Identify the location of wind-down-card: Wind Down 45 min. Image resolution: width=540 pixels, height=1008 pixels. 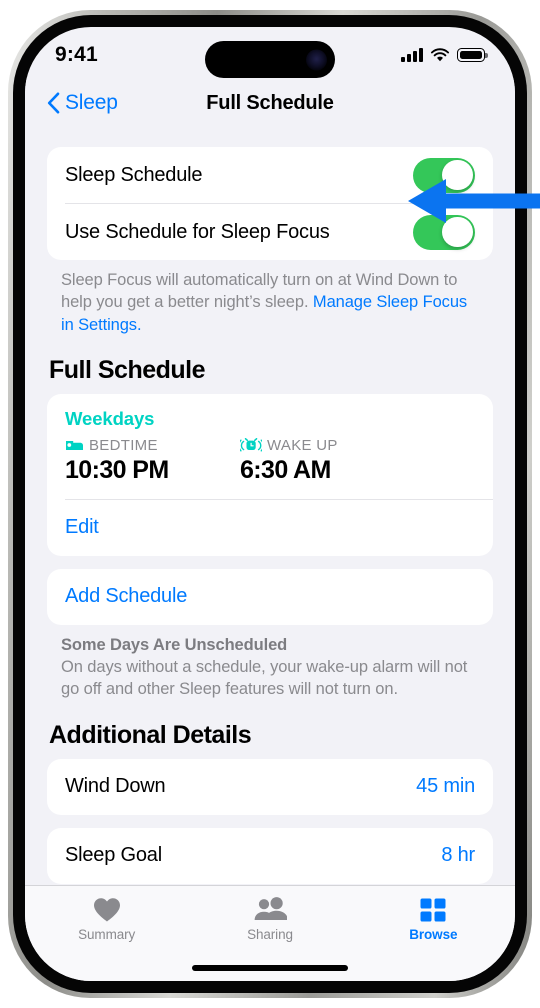
(270, 786).